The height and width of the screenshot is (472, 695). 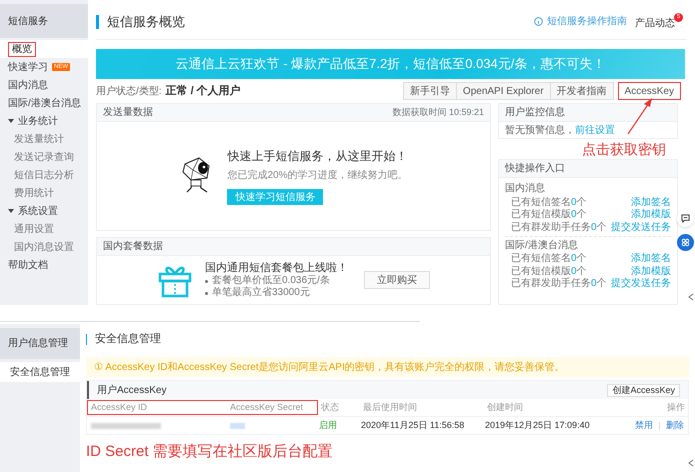 What do you see at coordinates (438, 112) in the screenshot?
I see `update-time: 数据获取时间 10:59:21` at bounding box center [438, 112].